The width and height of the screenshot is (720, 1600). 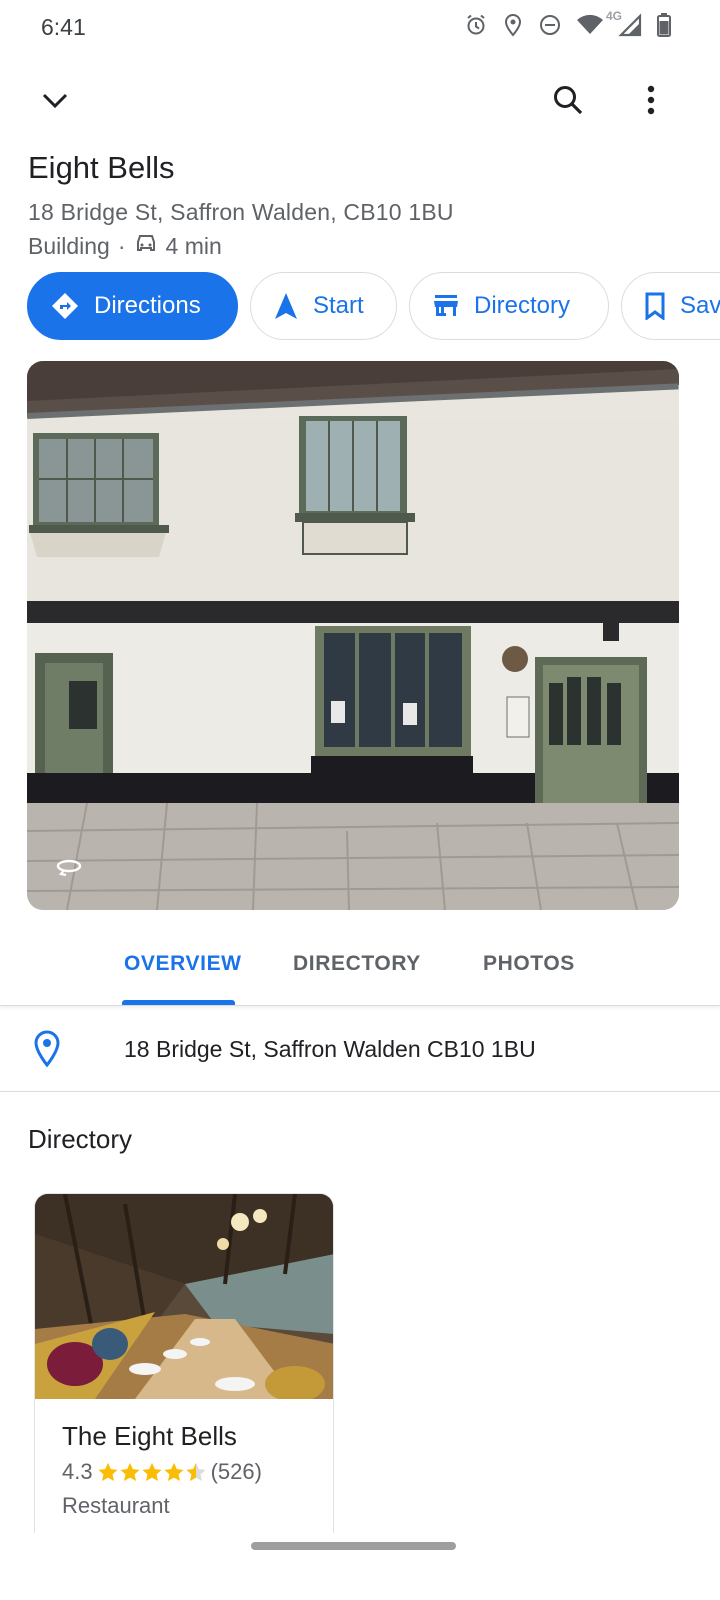 I want to click on directions-button: Directions, so click(x=132, y=306).